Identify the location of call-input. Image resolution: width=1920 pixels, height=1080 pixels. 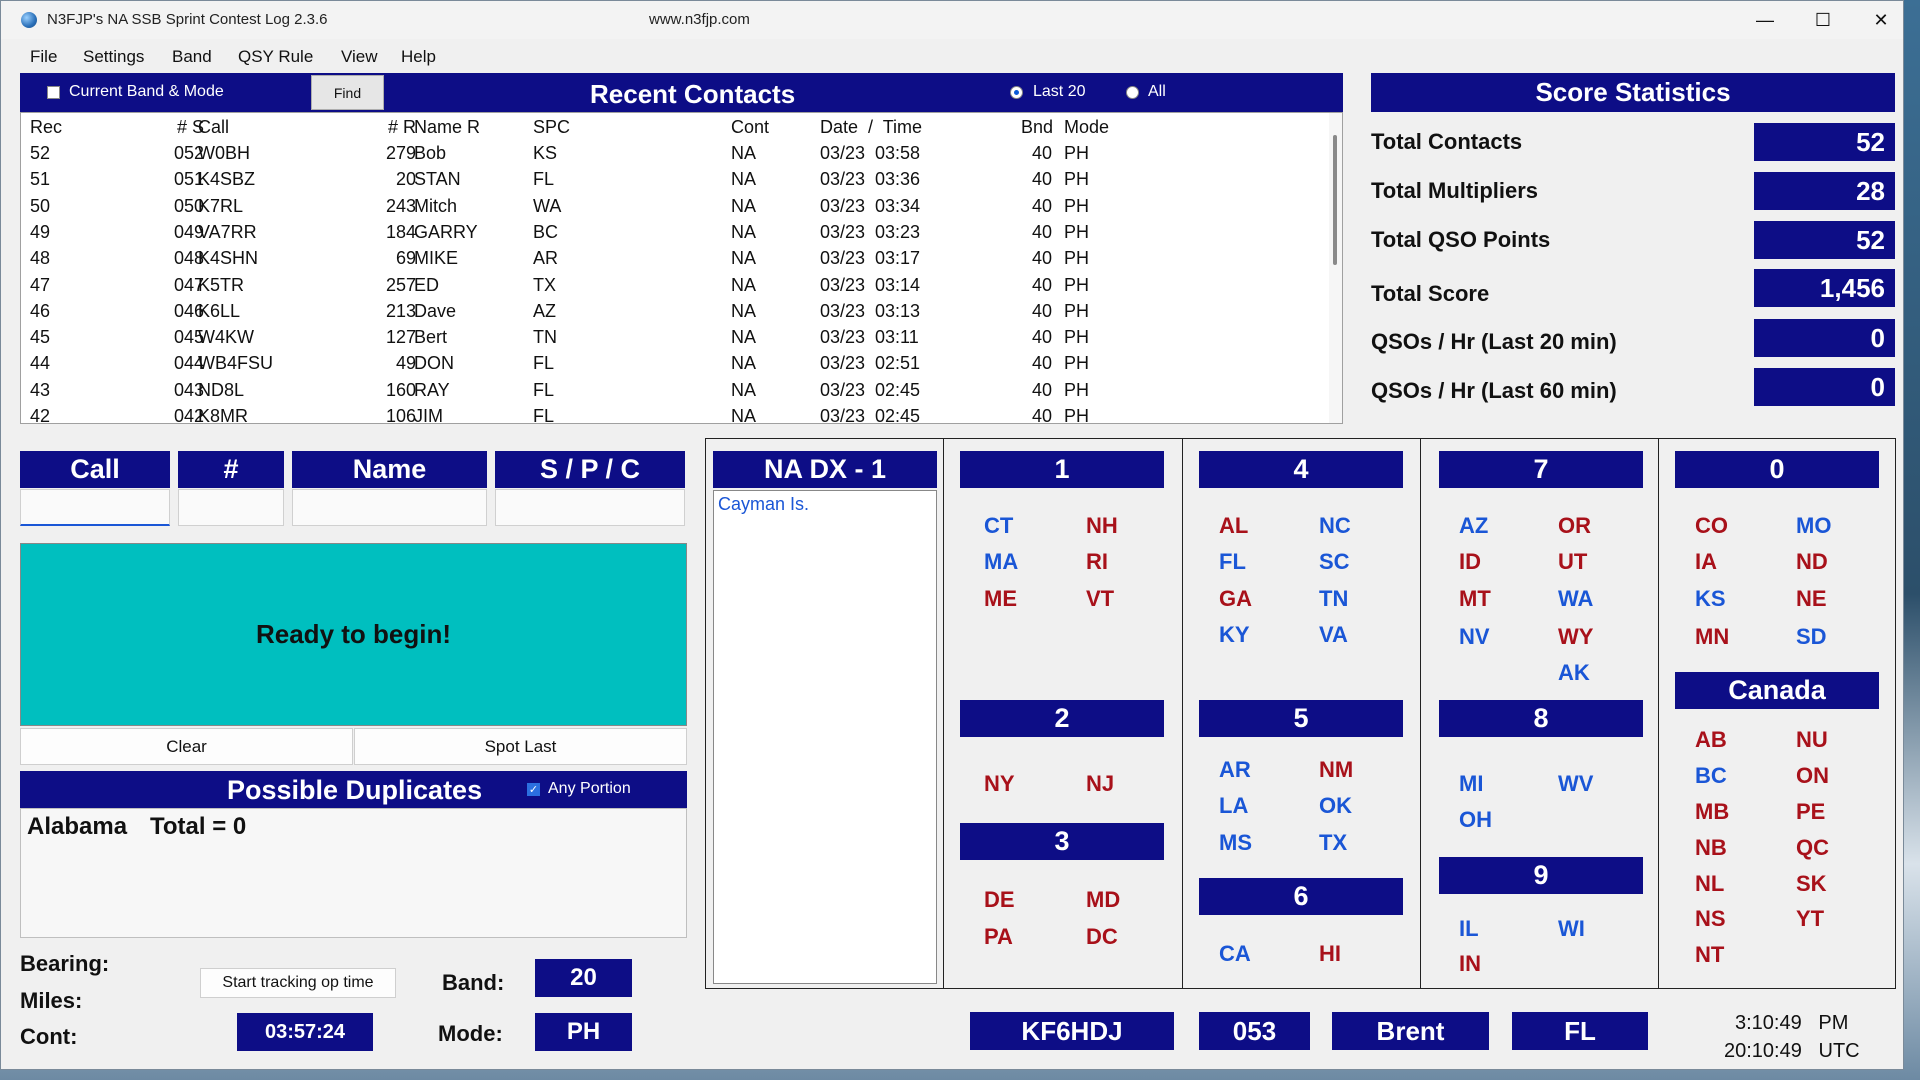
(95, 507).